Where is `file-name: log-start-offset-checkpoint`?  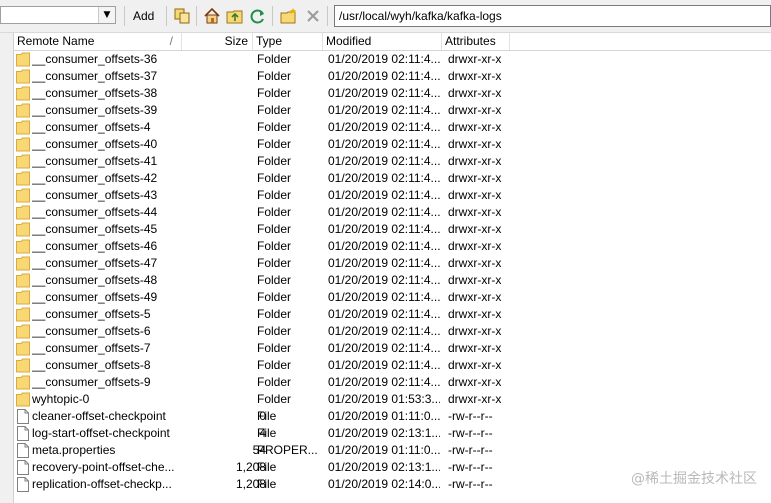
file-name: log-start-offset-checkpoint is located at coordinates (101, 433).